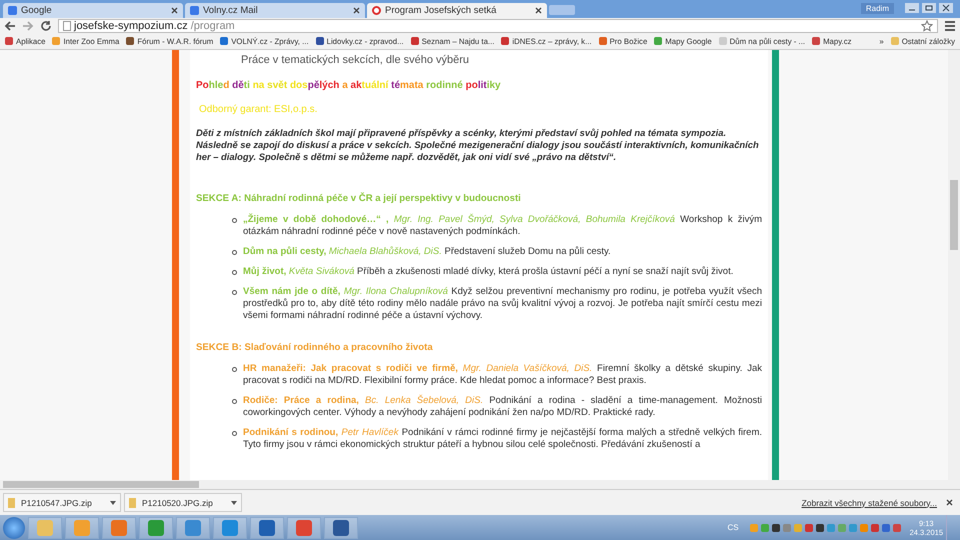 The height and width of the screenshot is (540, 960). I want to click on section-heading: SEKCE A: Náhradní rodinná péče v ČR a její perspektivy v budoucnosti, so click(359, 198).